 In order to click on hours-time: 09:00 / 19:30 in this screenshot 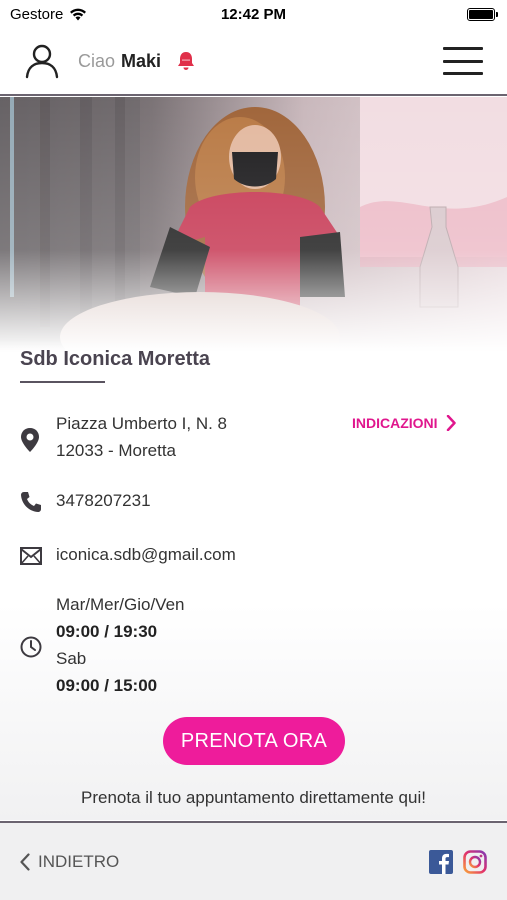, I will do `click(107, 631)`.